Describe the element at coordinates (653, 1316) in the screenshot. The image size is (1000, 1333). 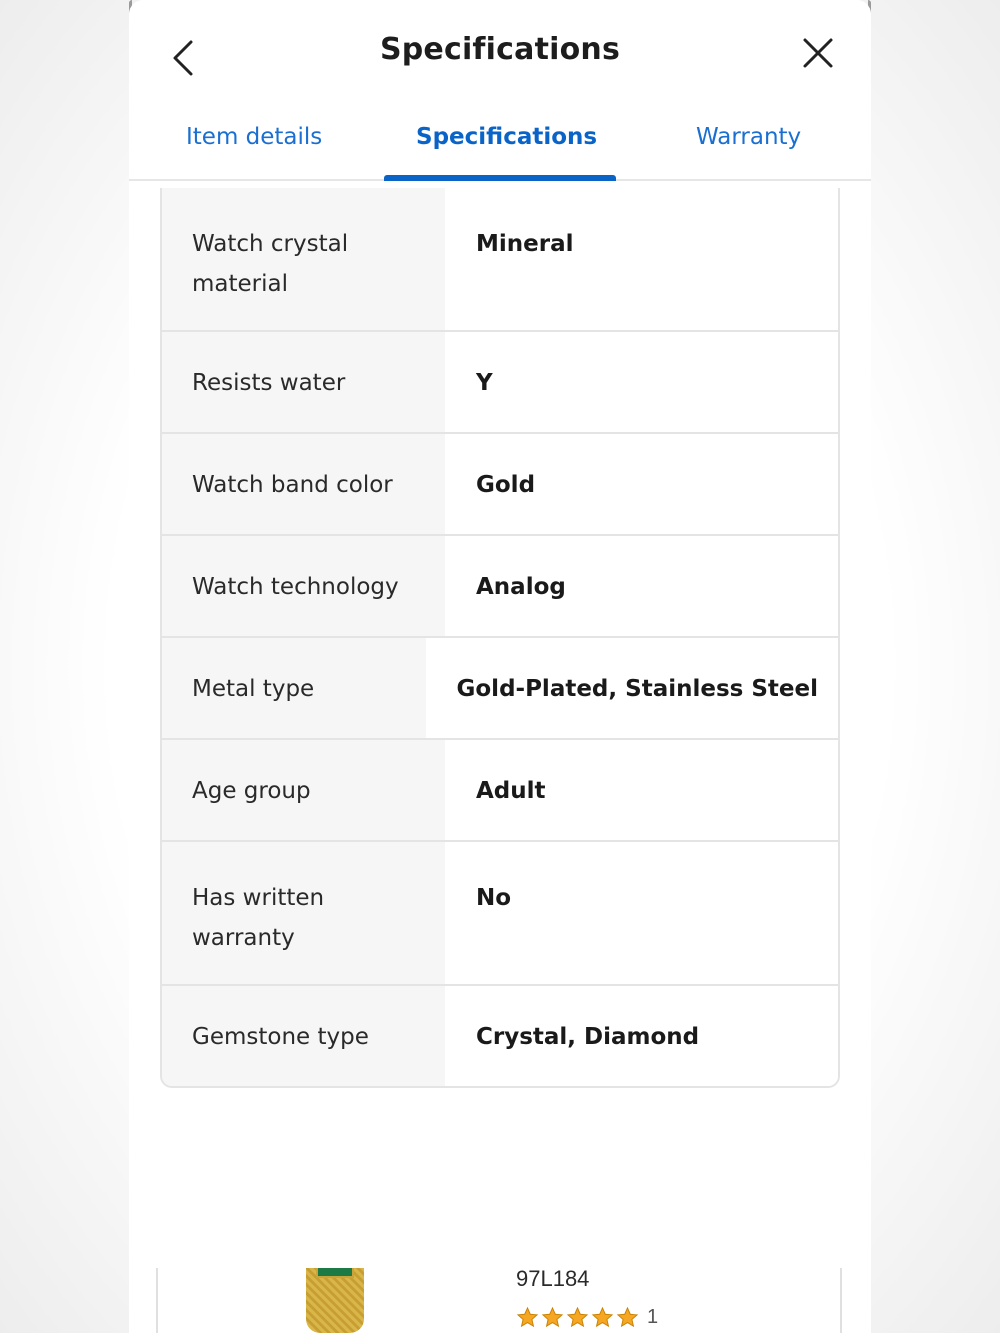
I see `rating-count: 1` at that location.